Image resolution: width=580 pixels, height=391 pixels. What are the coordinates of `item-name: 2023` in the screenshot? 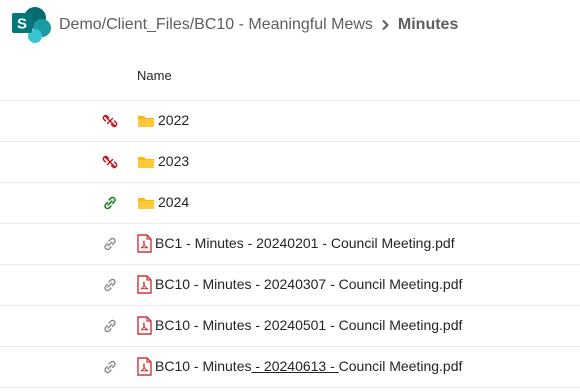 It's located at (173, 161).